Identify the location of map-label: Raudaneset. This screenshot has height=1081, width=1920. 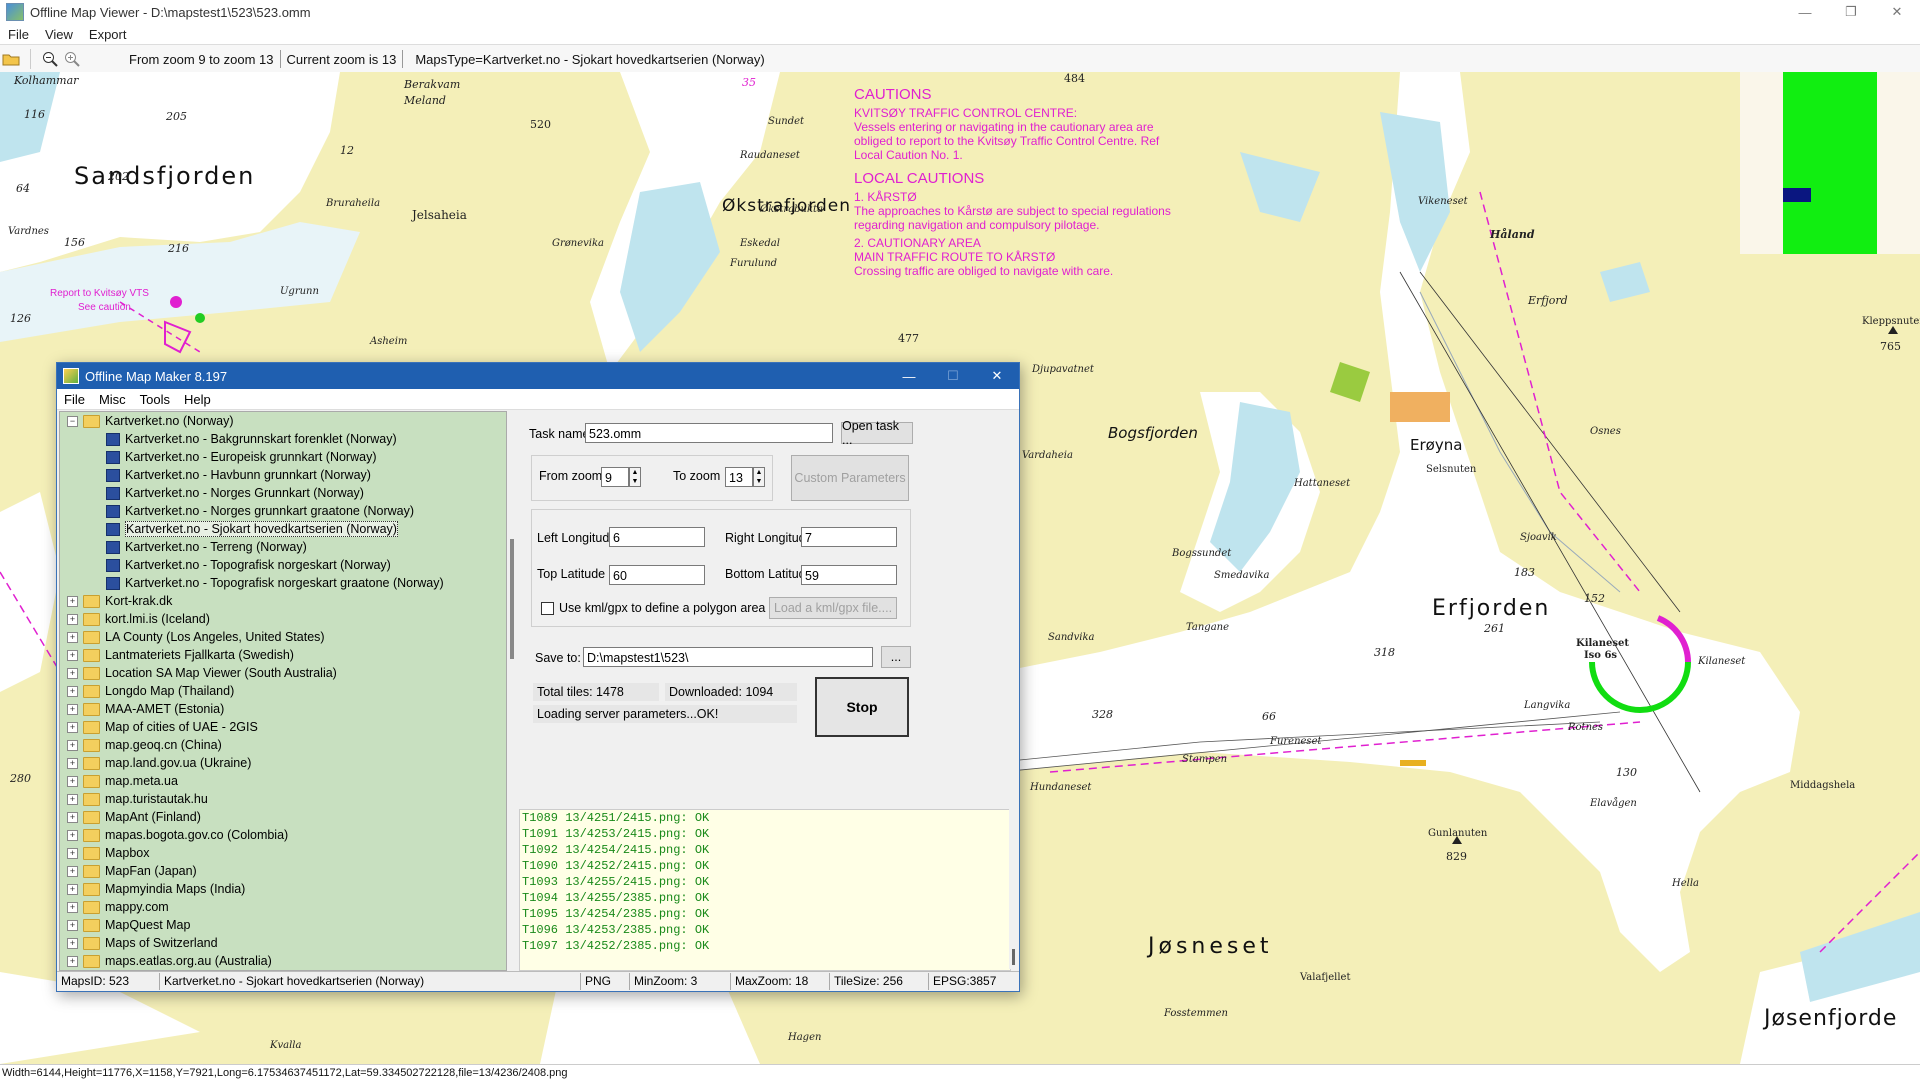
(770, 155).